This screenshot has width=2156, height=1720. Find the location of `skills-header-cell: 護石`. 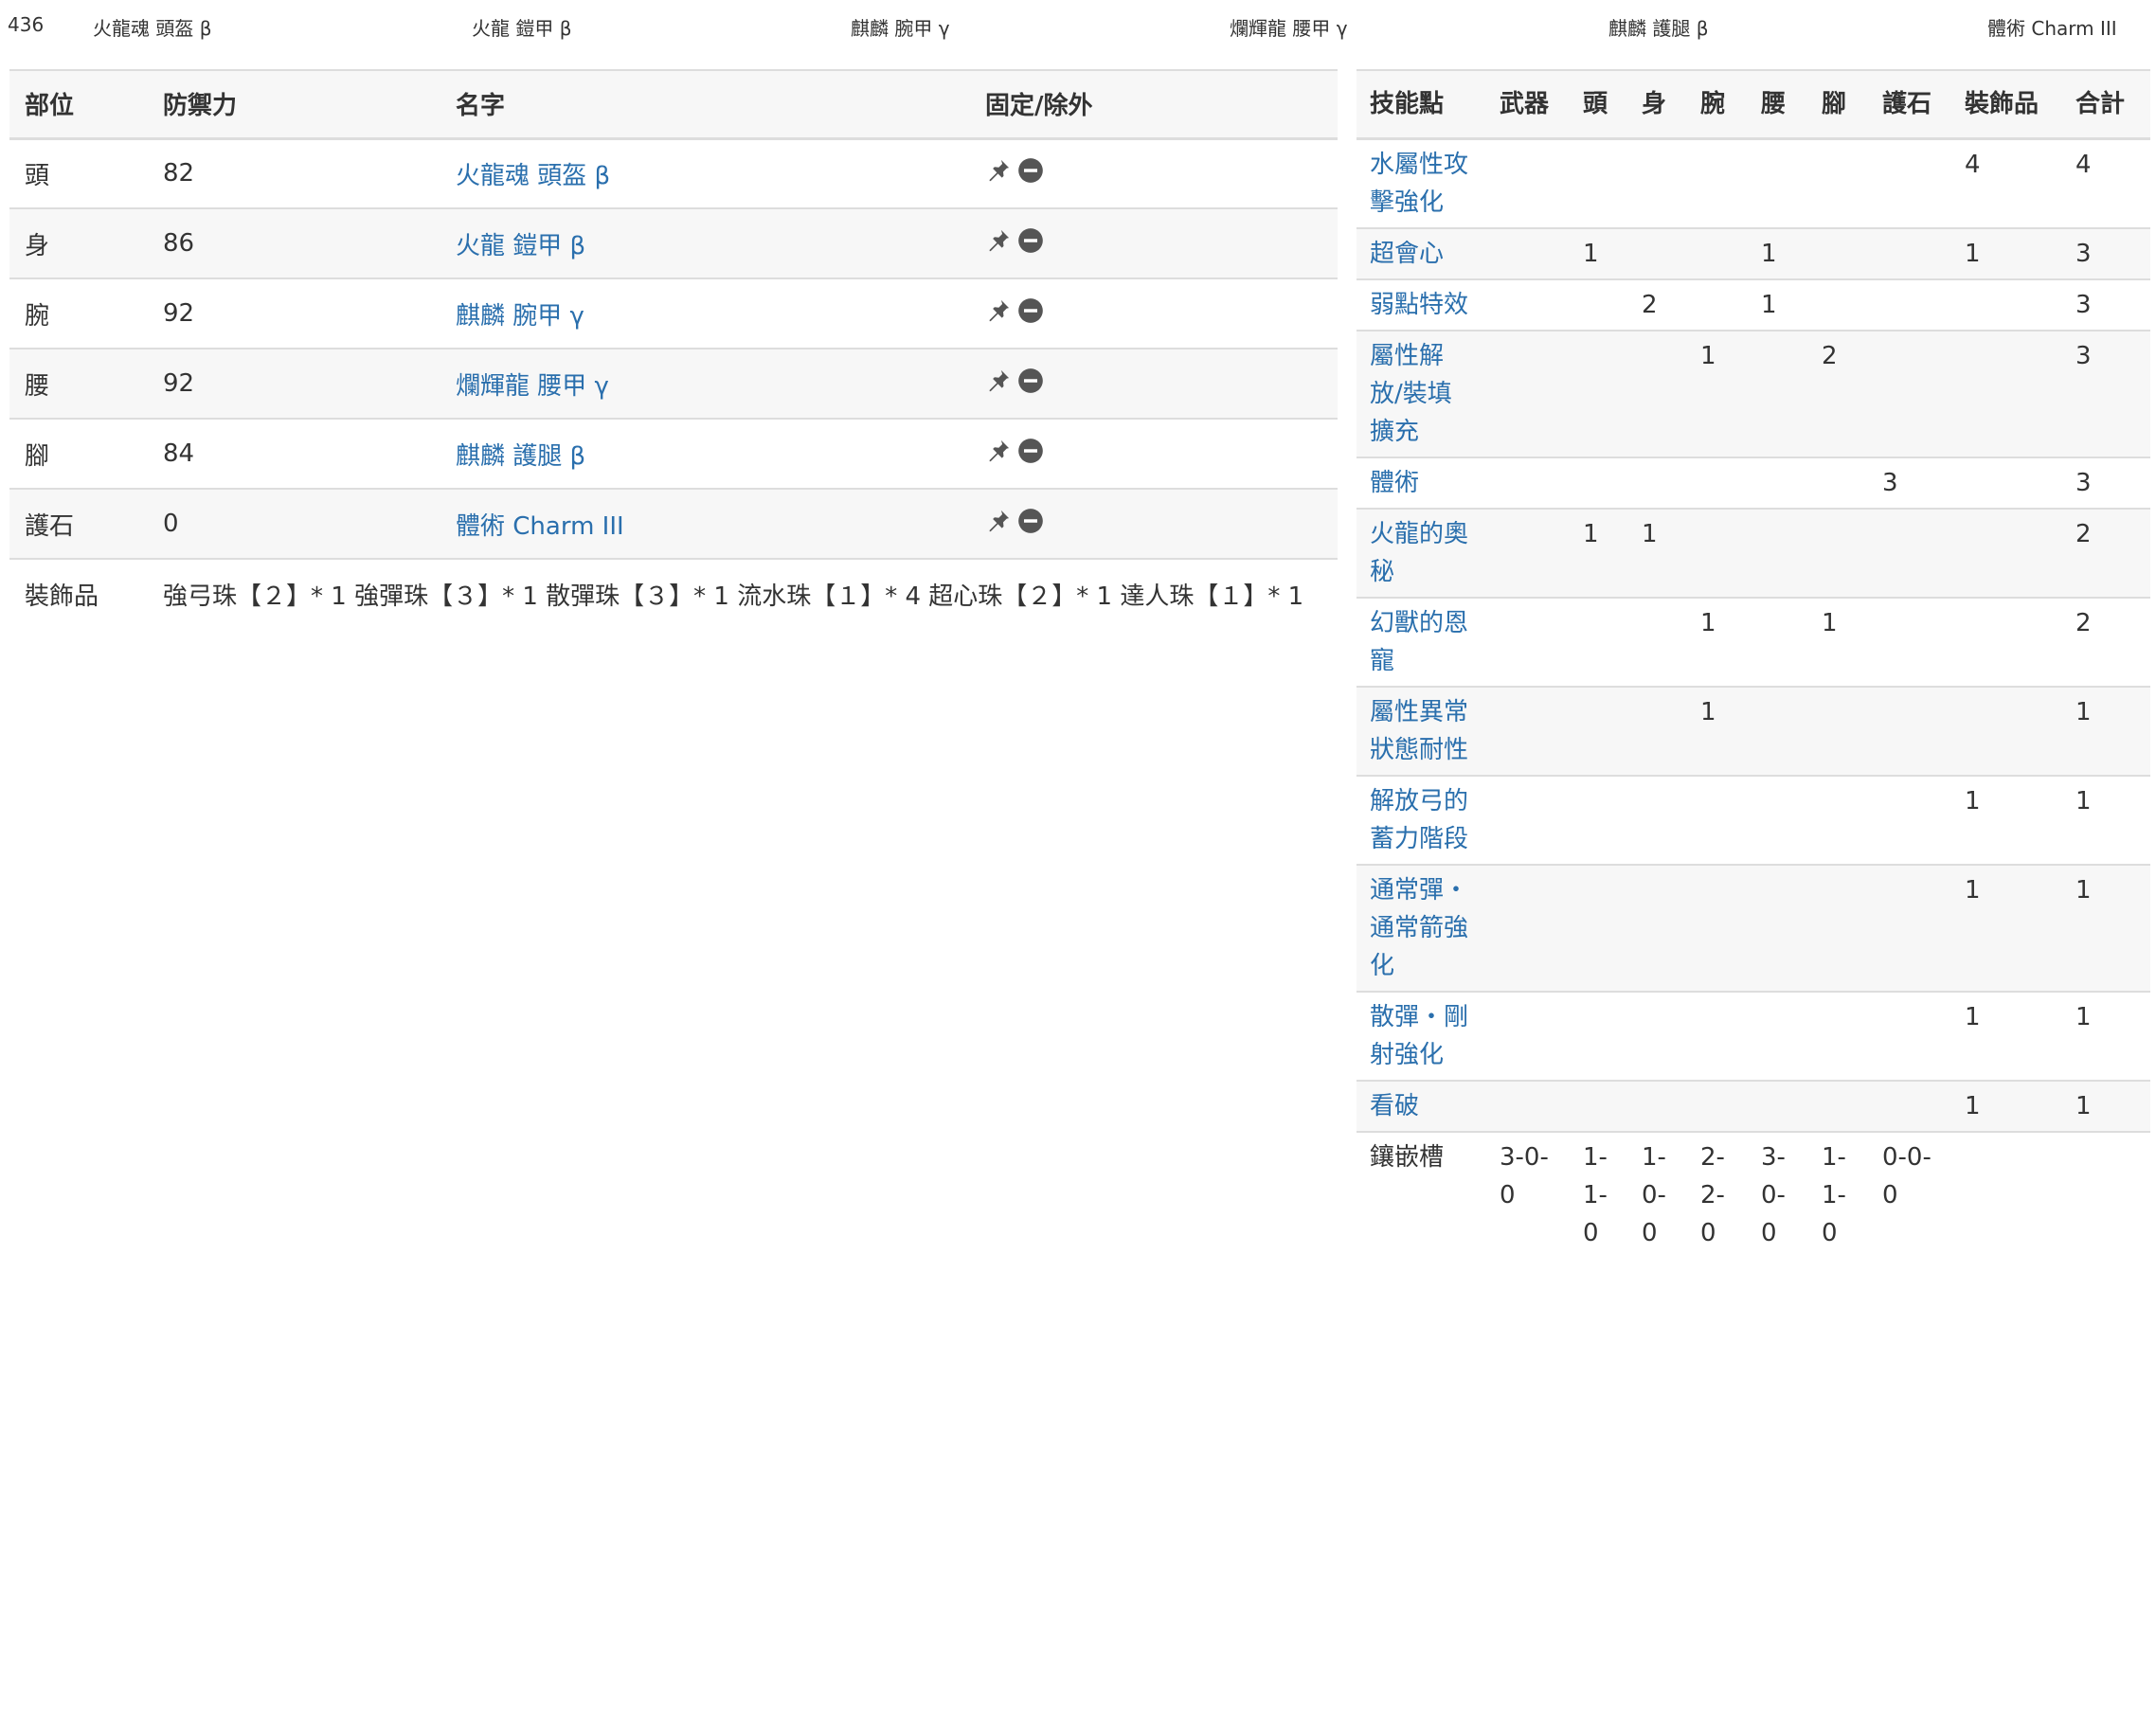

skills-header-cell: 護石 is located at coordinates (1910, 105).